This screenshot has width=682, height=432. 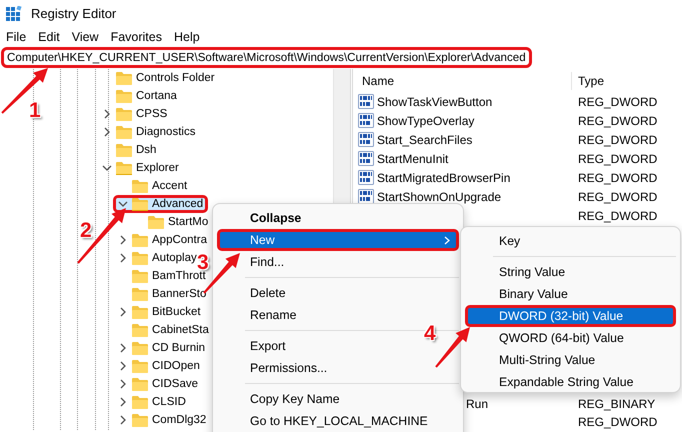 I want to click on menu-item: Key, so click(x=570, y=241).